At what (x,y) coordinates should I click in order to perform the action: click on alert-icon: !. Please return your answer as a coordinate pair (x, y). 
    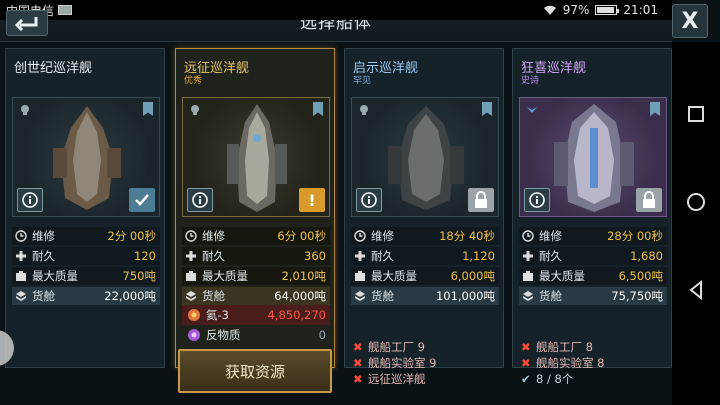
    Looking at the image, I should click on (312, 200).